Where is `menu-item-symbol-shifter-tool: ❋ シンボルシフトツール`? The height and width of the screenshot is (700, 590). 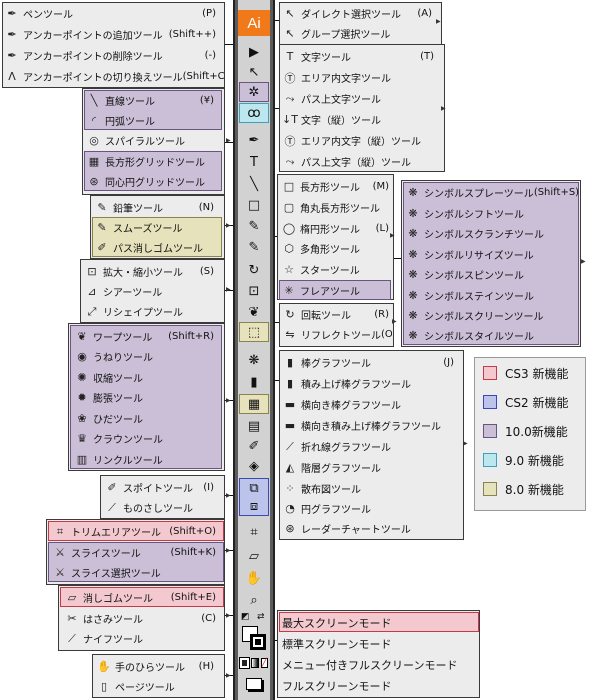
menu-item-symbol-shifter-tool: ❋ シンボルシフトツール is located at coordinates (492, 213).